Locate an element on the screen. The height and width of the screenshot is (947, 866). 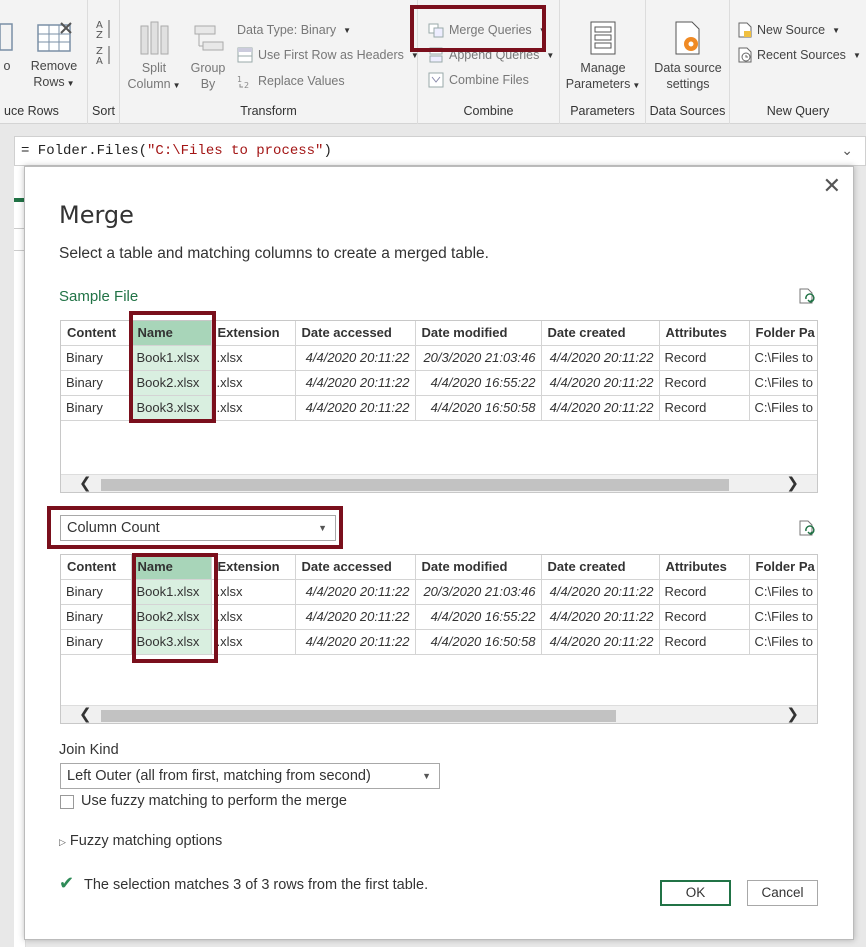
first-row-headers-button: Use First Row as Headers ▼ is located at coordinates (328, 55).